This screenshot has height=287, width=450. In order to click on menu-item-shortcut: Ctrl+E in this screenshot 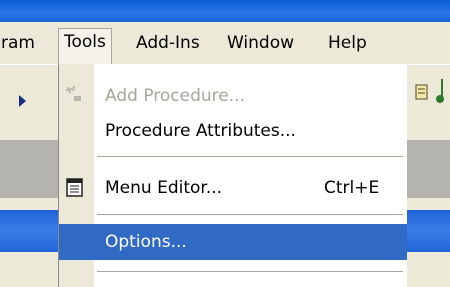, I will do `click(352, 188)`.